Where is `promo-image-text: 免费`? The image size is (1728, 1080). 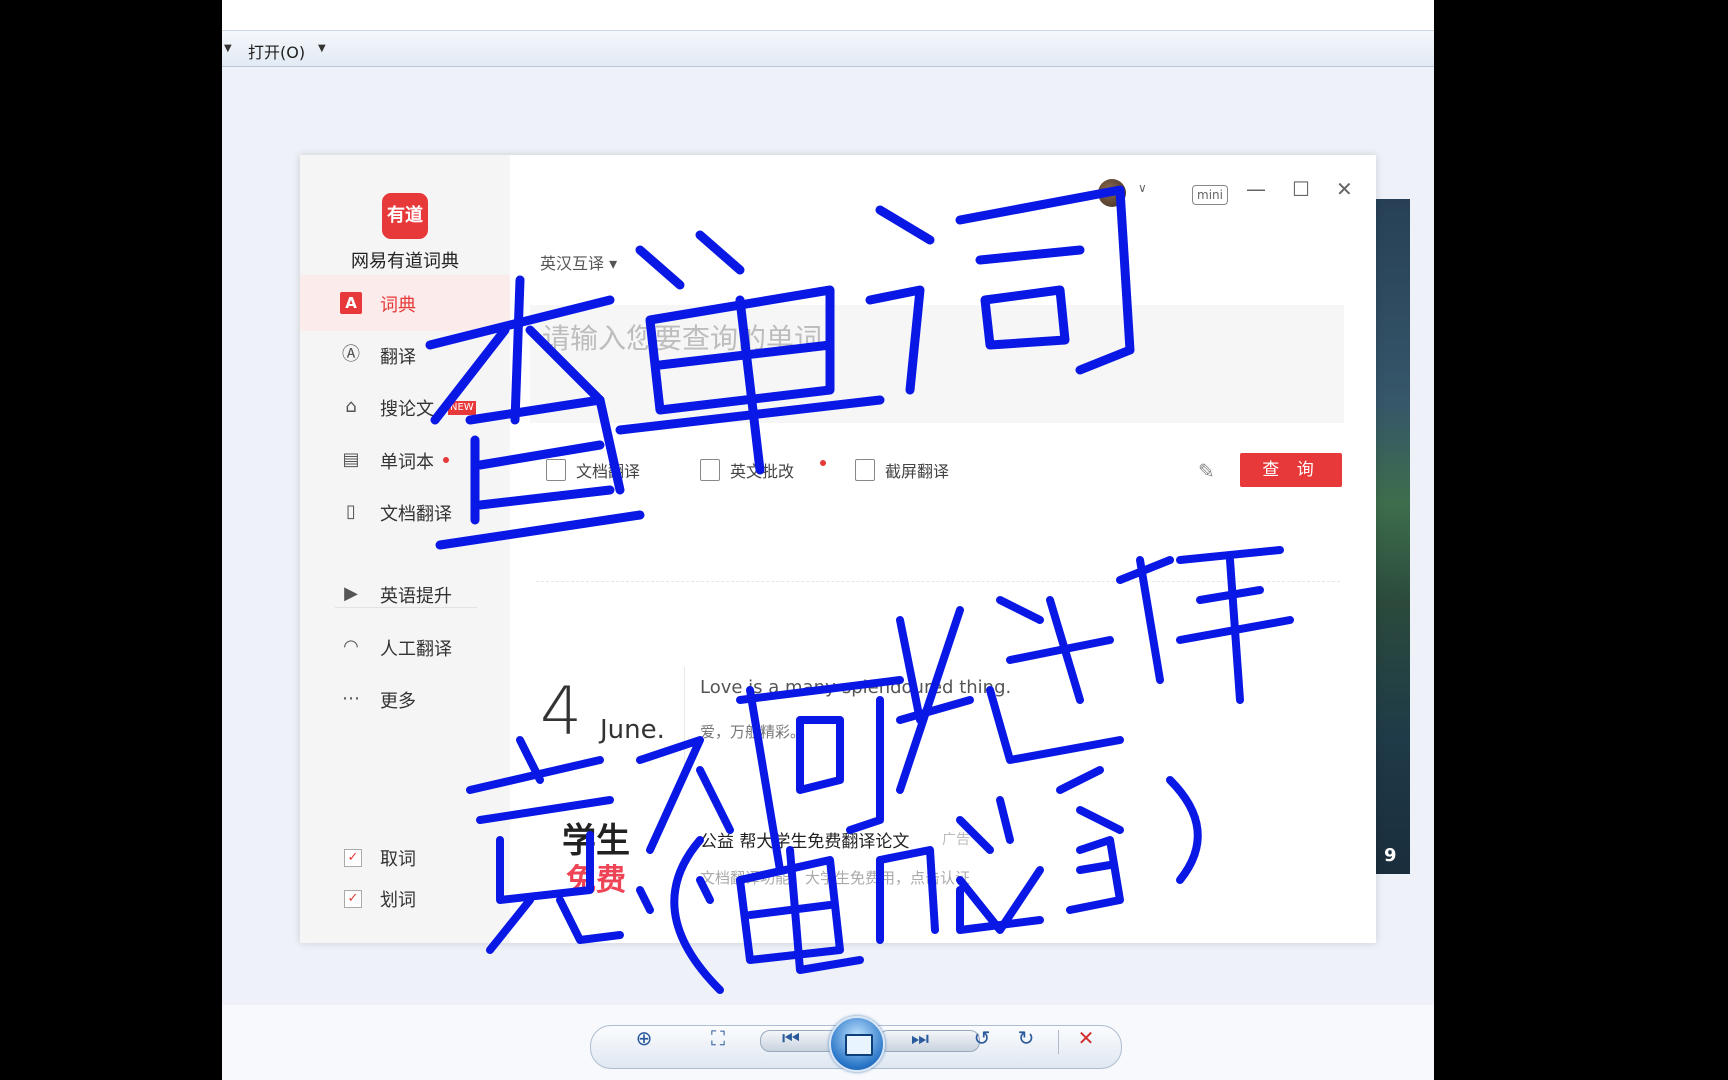
promo-image-text: 免费 is located at coordinates (596, 880).